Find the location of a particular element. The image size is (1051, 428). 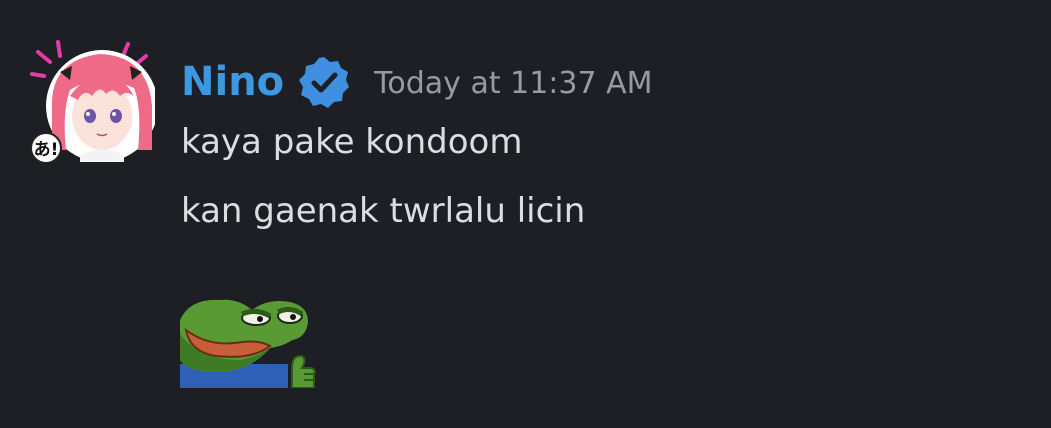

user-avatar: あ! is located at coordinates (92, 100).